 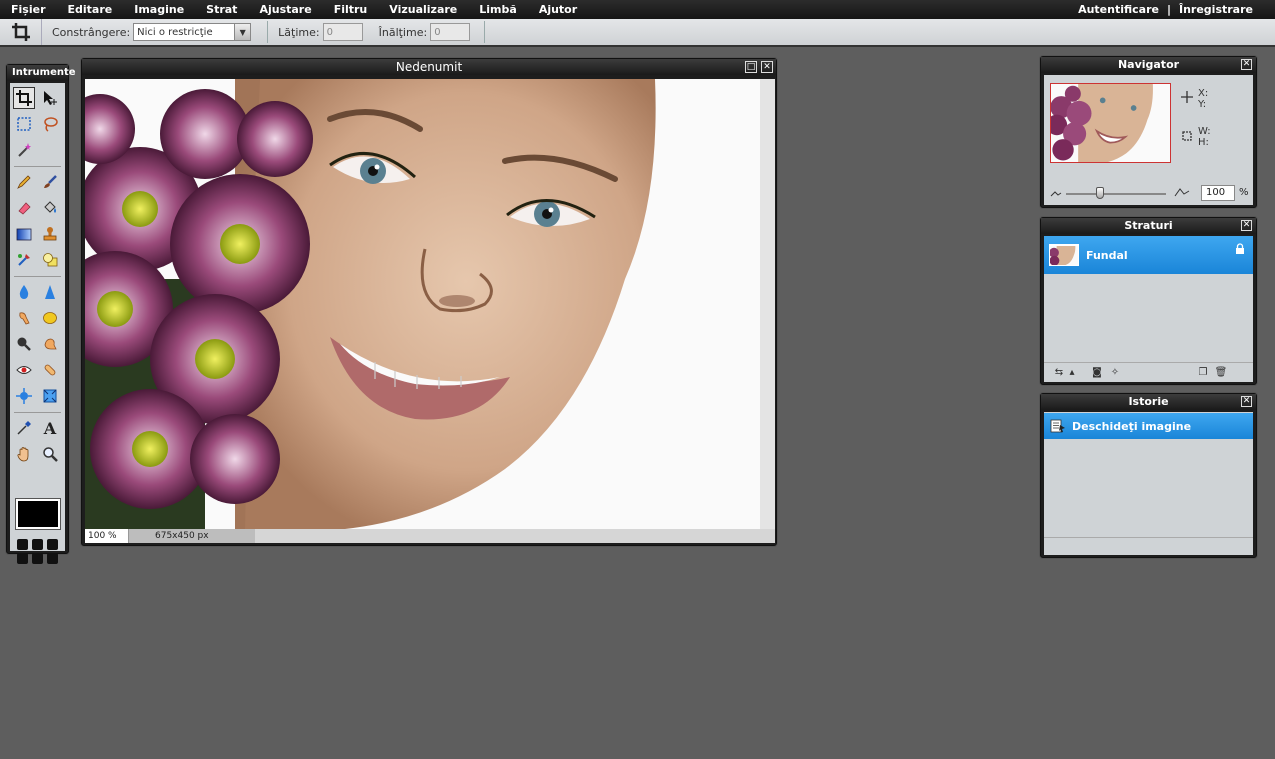 What do you see at coordinates (1118, 9) in the screenshot?
I see `login-link: Autentificare` at bounding box center [1118, 9].